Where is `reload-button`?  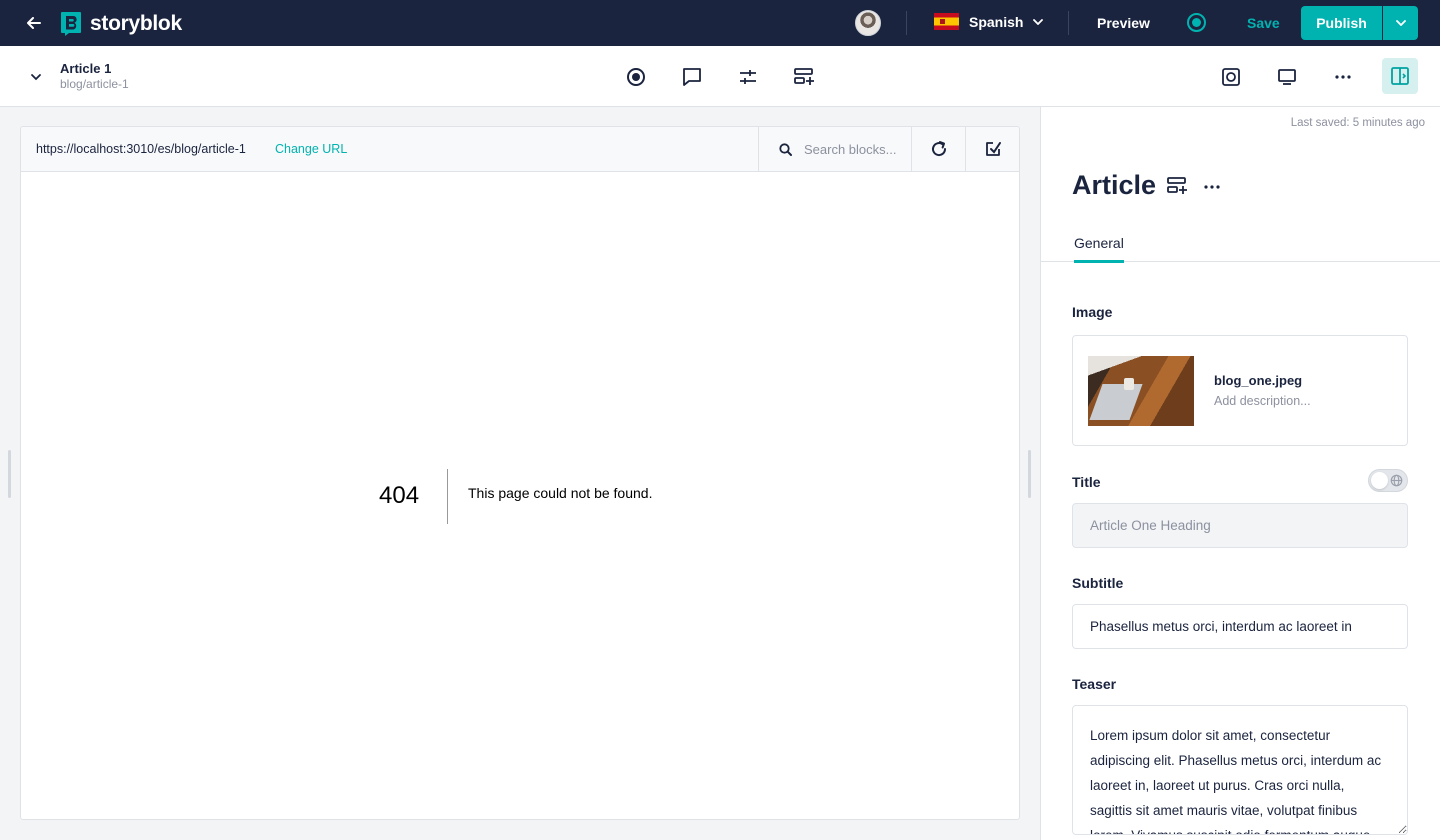
reload-button is located at coordinates (938, 149).